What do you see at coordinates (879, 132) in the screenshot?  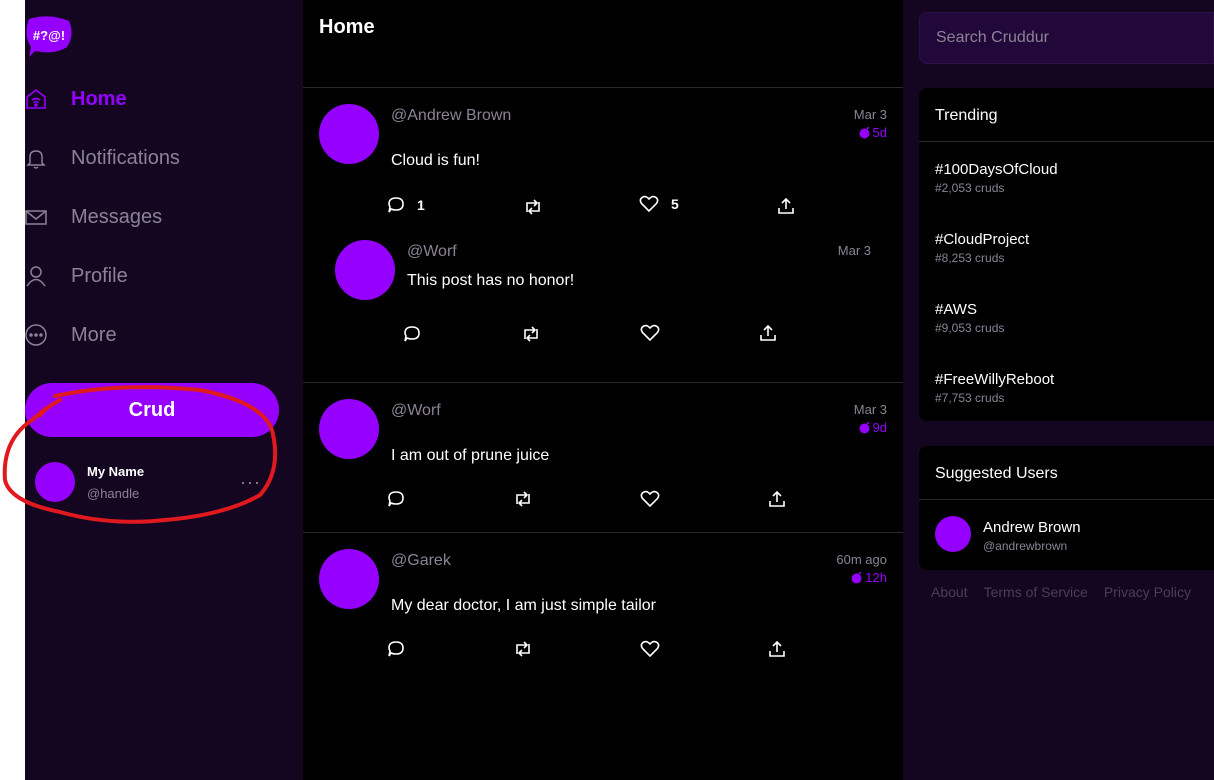 I see `expiry-label: 5d` at bounding box center [879, 132].